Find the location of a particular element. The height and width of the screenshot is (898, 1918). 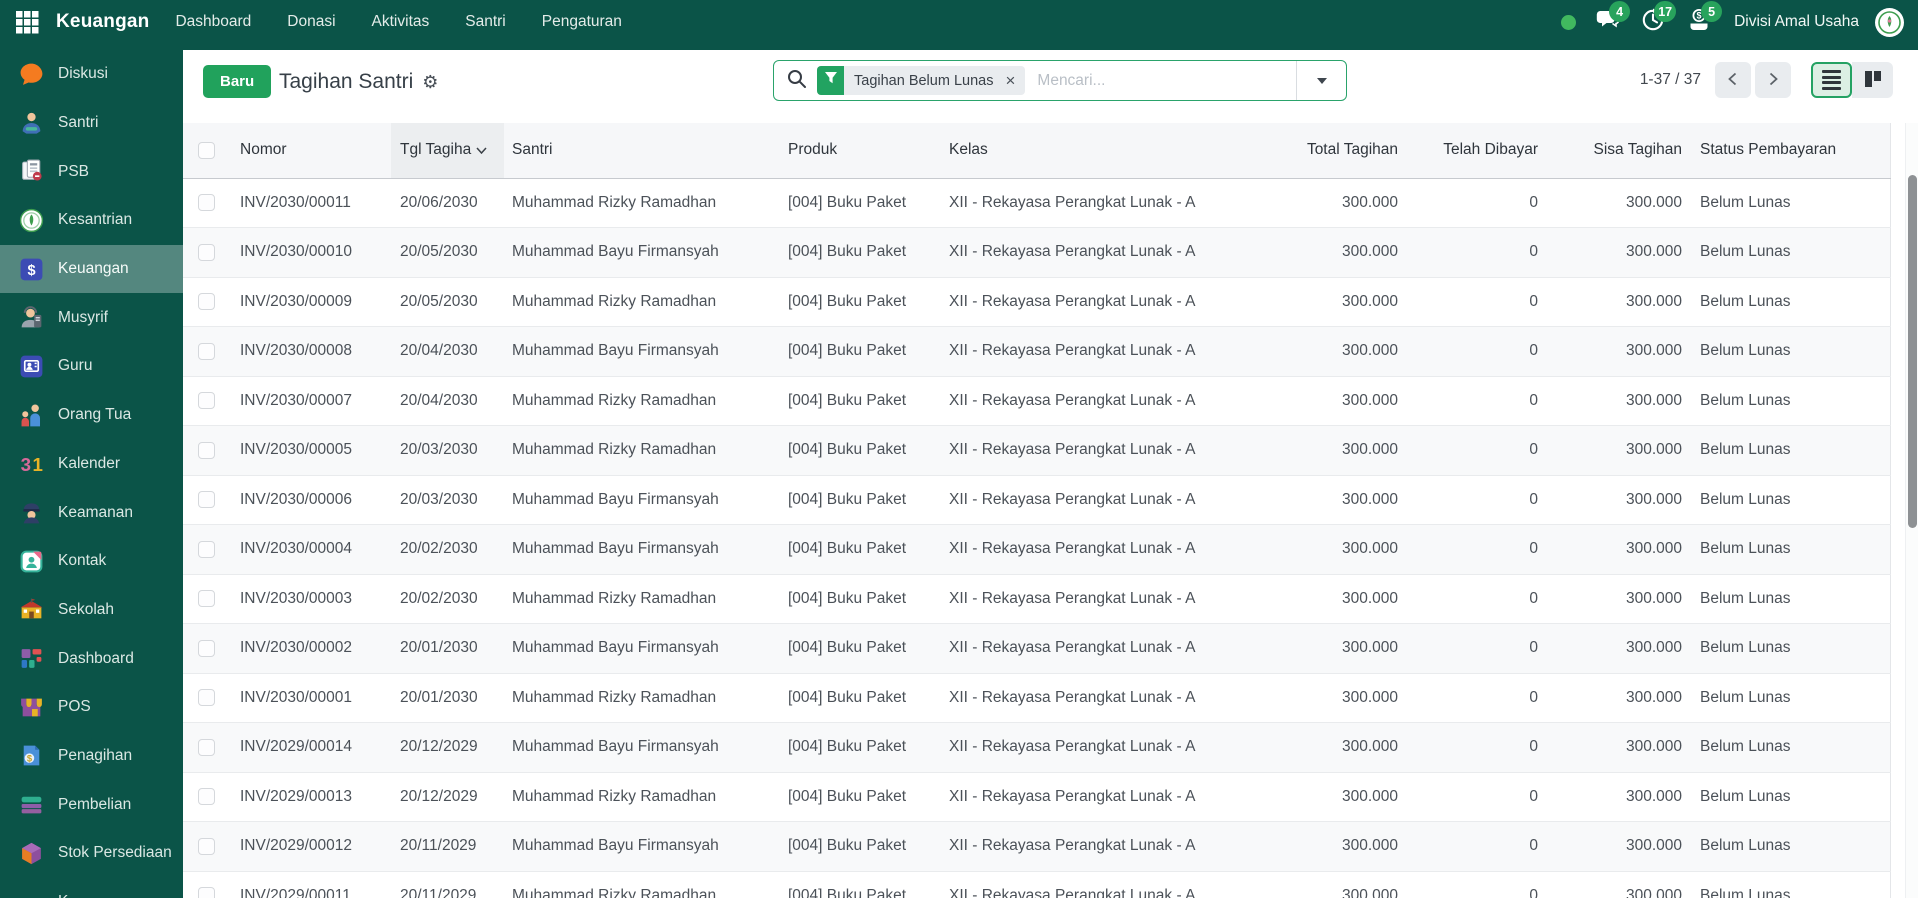

sidebar-item-kontak: Kontak is located at coordinates (91, 561).